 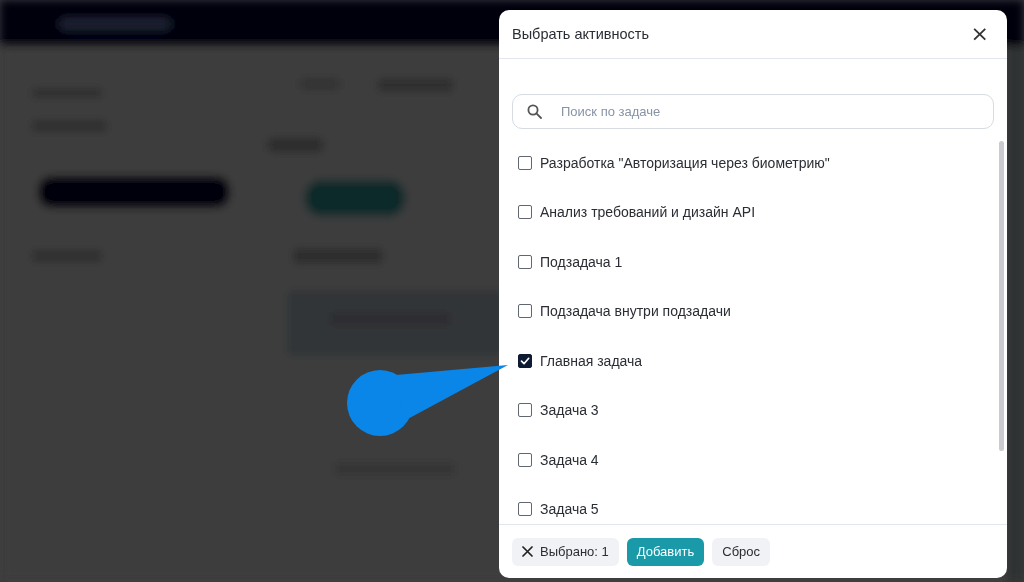 What do you see at coordinates (753, 111) in the screenshot?
I see `search-field: Поиск по задаче` at bounding box center [753, 111].